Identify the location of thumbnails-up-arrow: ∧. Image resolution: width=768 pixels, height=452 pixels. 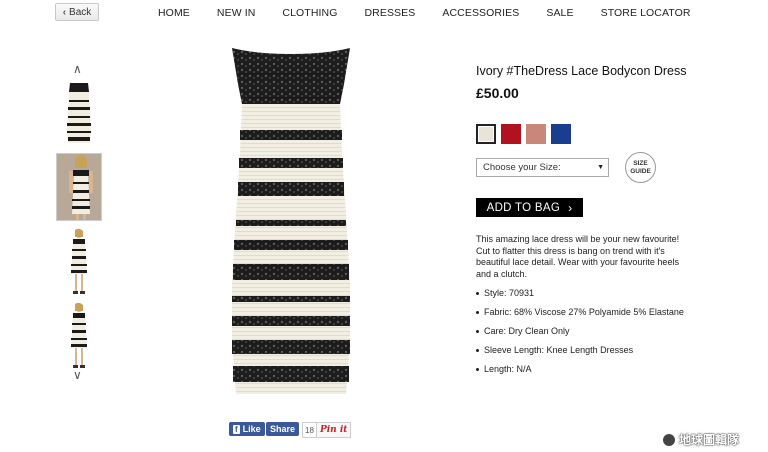
(77, 69).